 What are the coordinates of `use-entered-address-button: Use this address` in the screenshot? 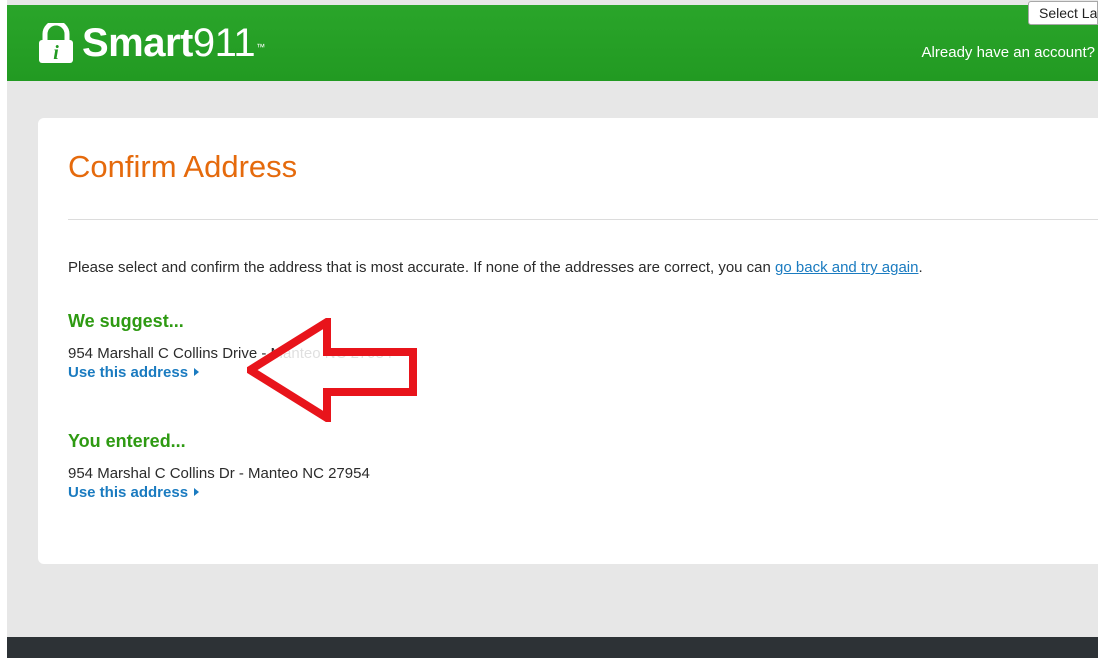 It's located at (134, 492).